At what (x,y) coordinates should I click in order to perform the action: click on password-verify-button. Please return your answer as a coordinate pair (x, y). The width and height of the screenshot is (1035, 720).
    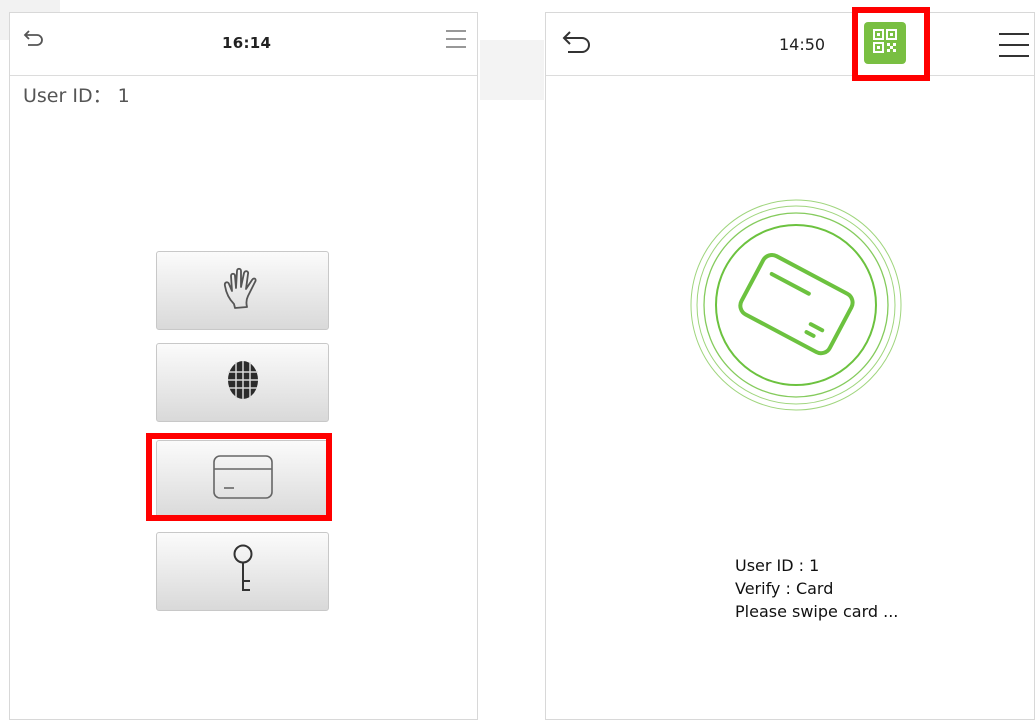
    Looking at the image, I should click on (242, 571).